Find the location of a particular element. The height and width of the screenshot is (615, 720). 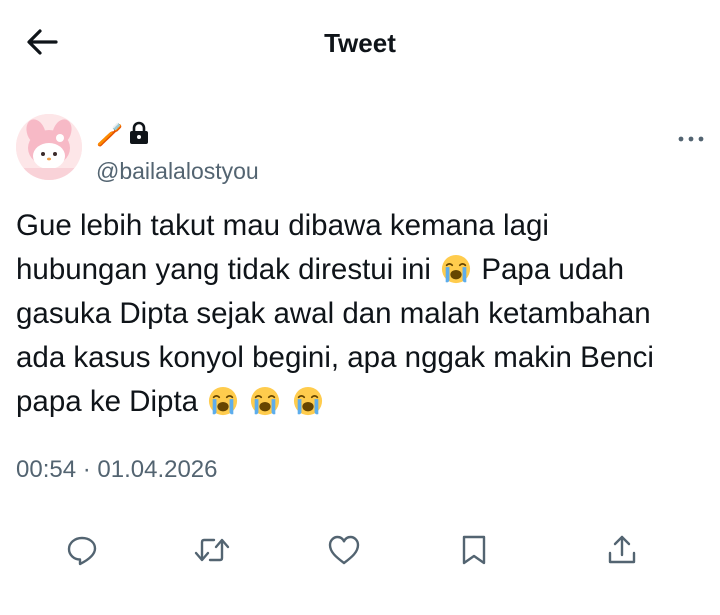

page-title: Tweet is located at coordinates (360, 43).